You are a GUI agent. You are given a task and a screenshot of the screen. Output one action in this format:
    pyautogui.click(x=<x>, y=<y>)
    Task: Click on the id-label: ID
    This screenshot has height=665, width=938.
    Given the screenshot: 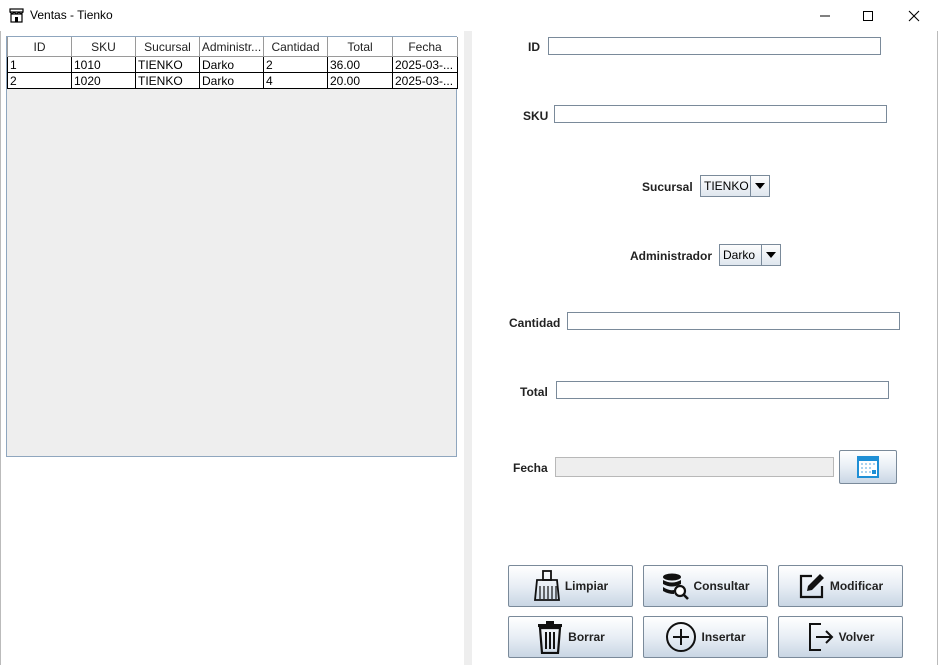 What is the action you would take?
    pyautogui.click(x=534, y=47)
    